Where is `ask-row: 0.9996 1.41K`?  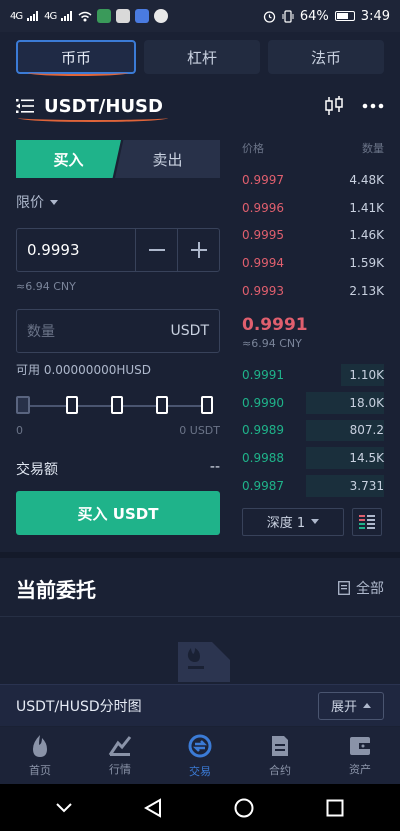 ask-row: 0.9996 1.41K is located at coordinates (313, 208).